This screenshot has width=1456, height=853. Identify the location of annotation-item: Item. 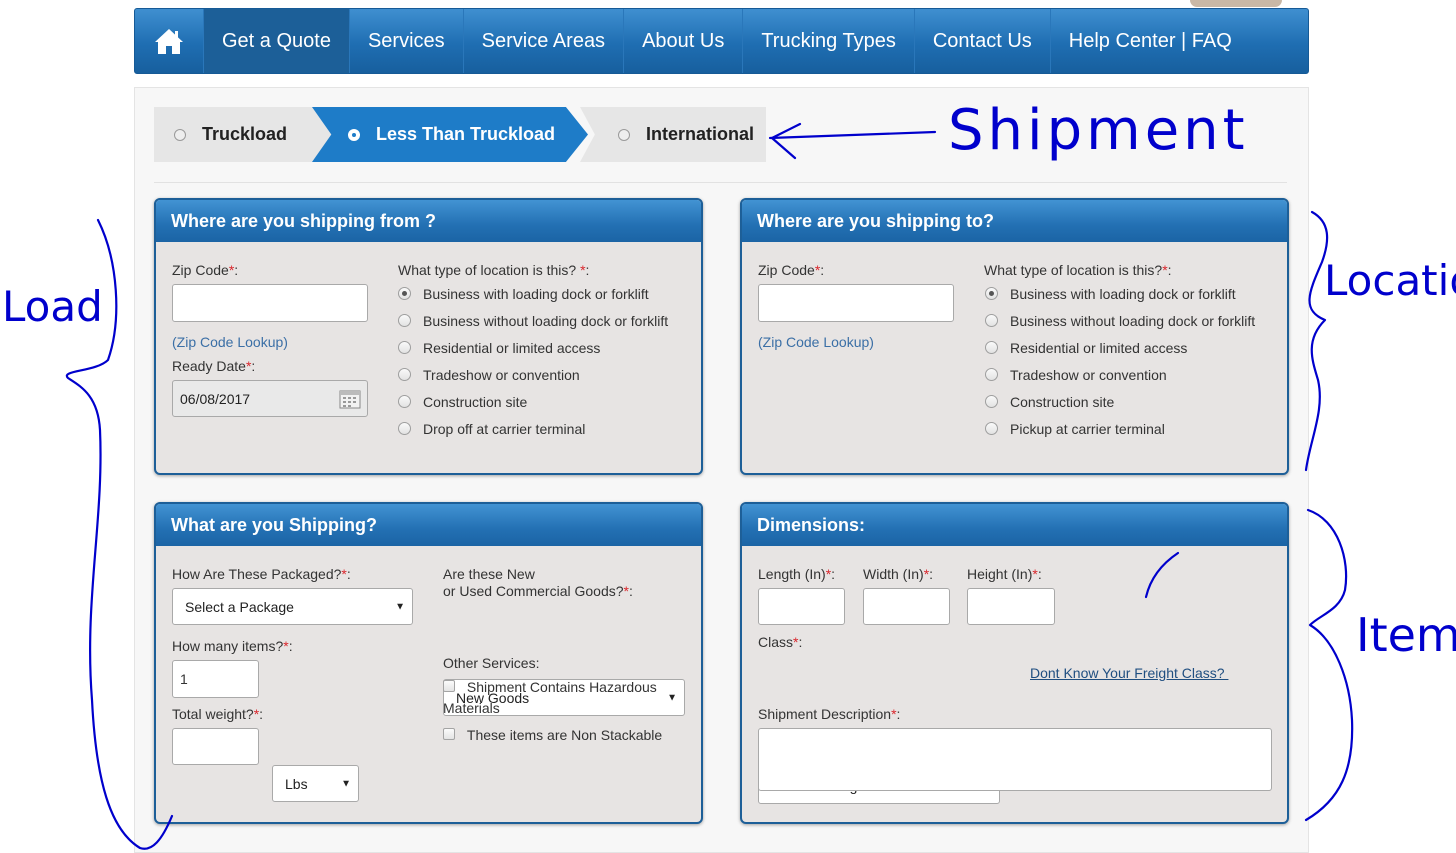
(1406, 635).